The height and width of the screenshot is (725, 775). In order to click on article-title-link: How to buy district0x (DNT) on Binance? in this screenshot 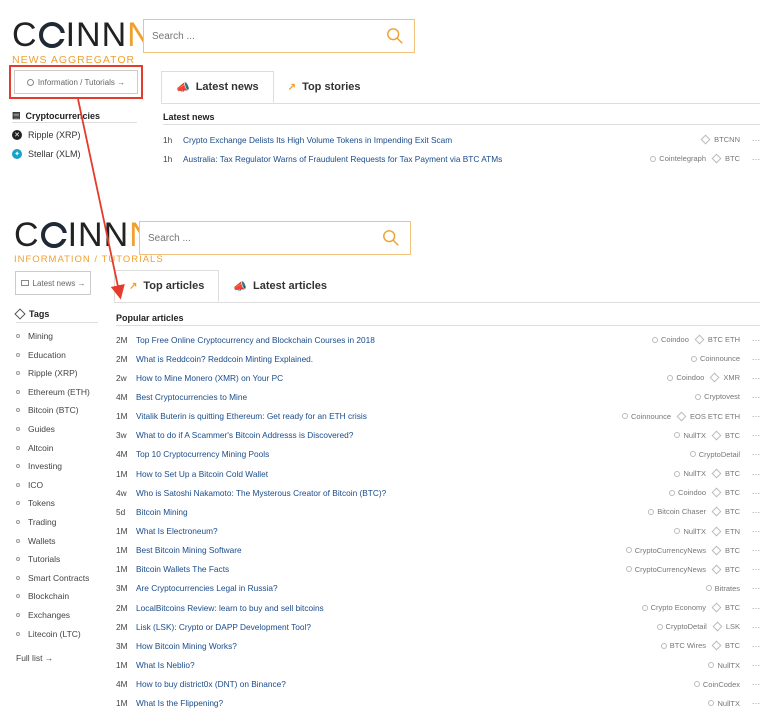, I will do `click(411, 684)`.